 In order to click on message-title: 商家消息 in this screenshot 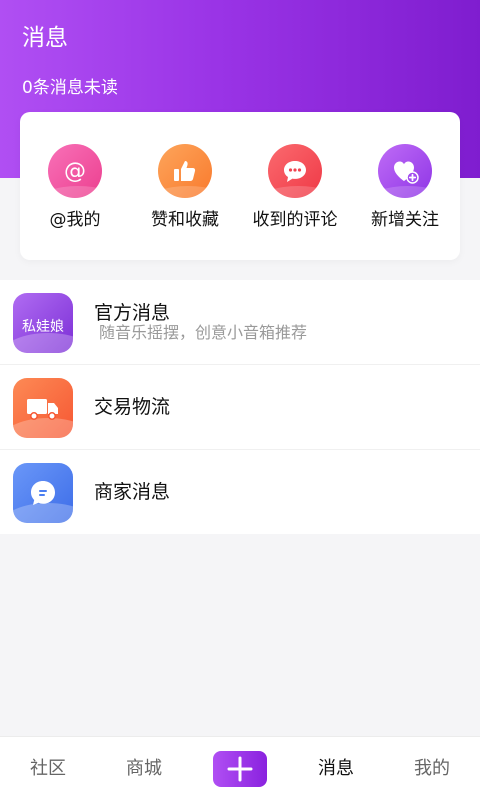, I will do `click(132, 492)`.